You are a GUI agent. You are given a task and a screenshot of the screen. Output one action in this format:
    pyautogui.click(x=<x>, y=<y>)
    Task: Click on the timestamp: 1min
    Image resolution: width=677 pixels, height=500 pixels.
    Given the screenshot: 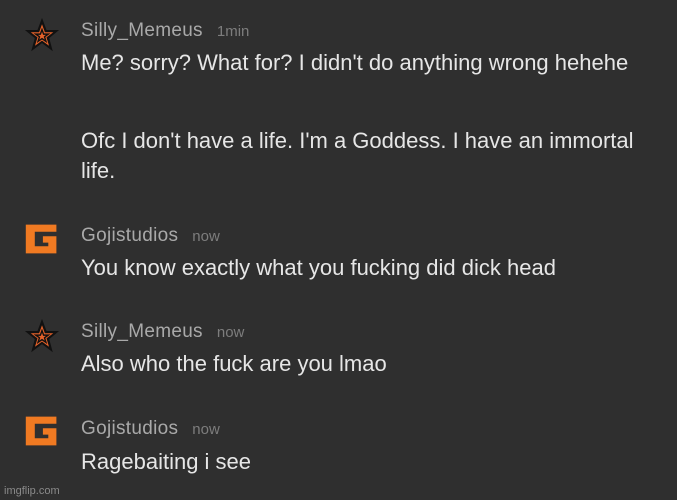 What is the action you would take?
    pyautogui.click(x=233, y=31)
    